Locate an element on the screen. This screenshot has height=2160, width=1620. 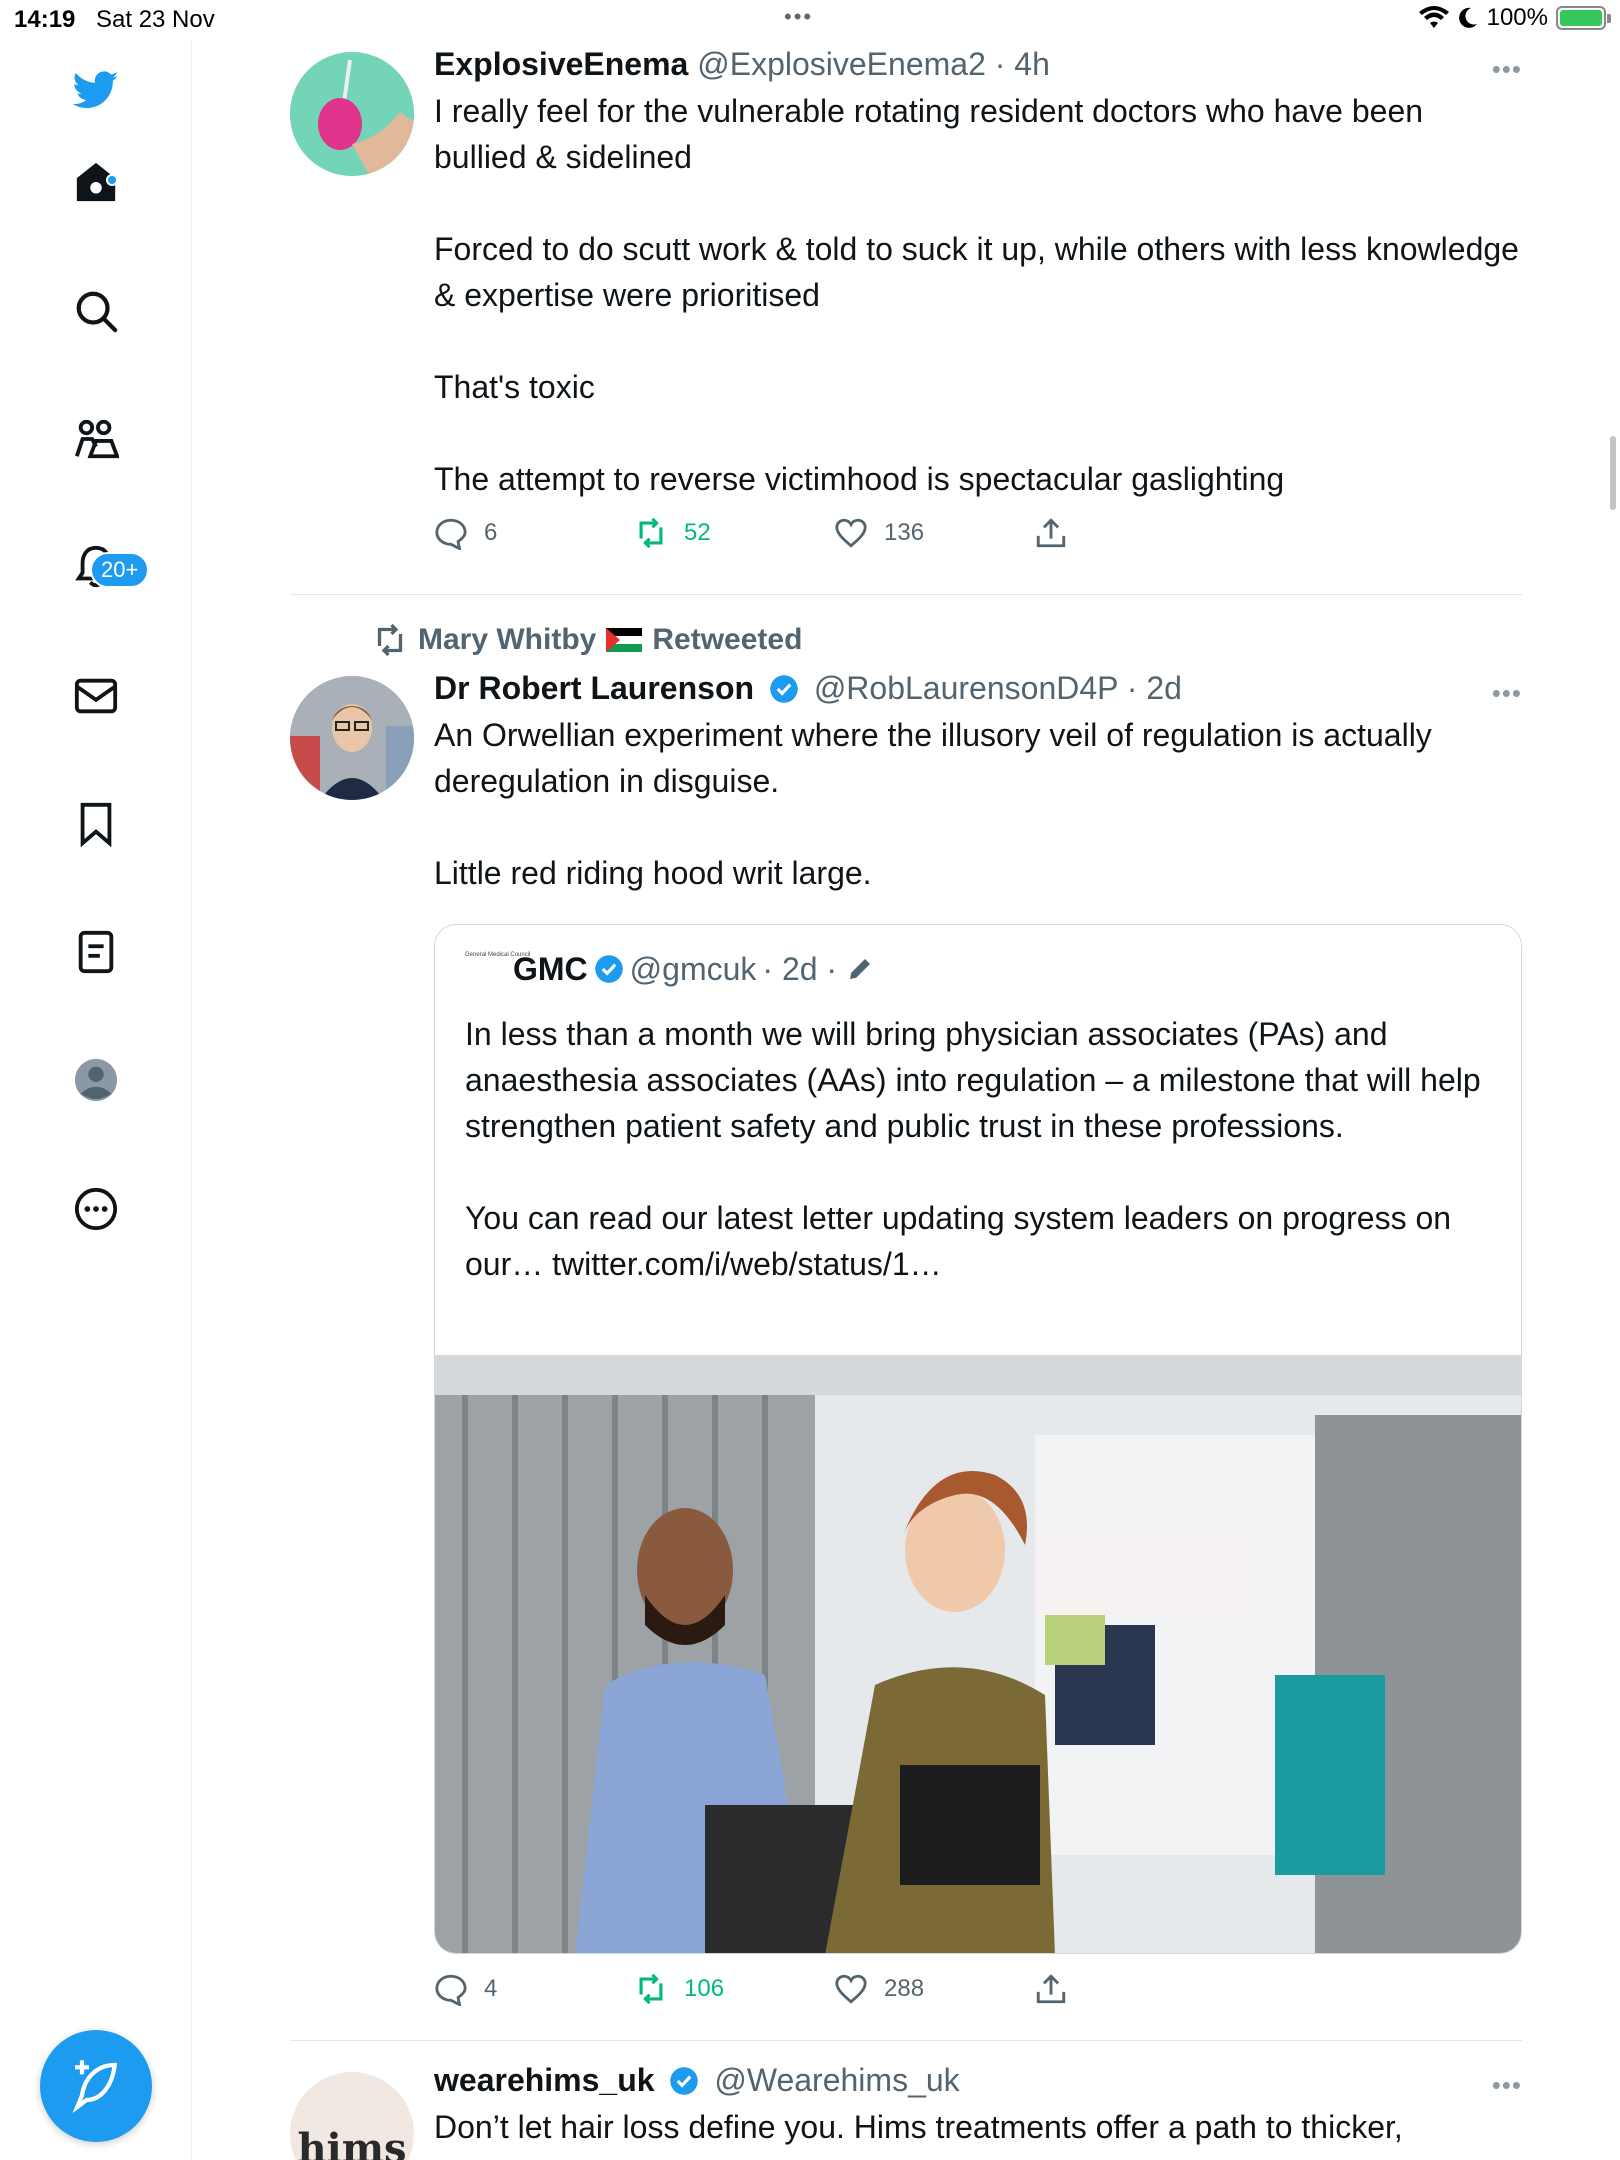
quote-time: · 2d · is located at coordinates (800, 969).